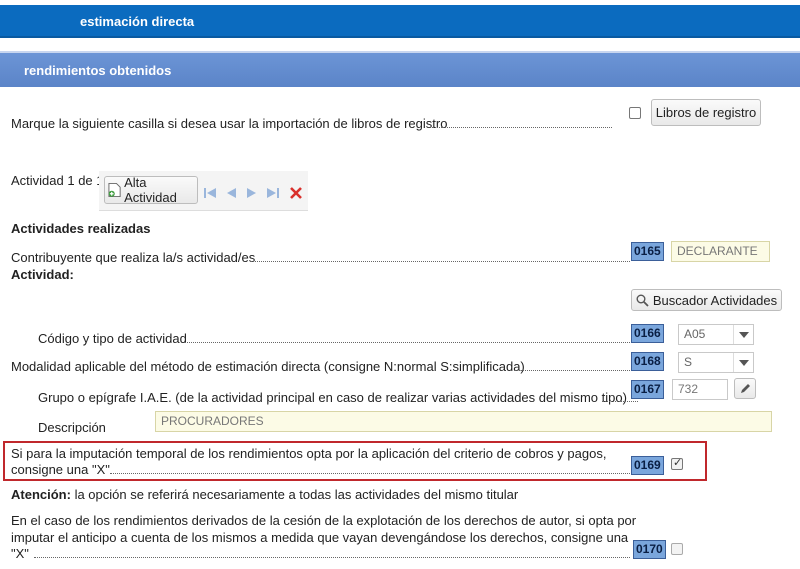  What do you see at coordinates (400, 69) in the screenshot?
I see `section-bar: rendimientos obtenidos` at bounding box center [400, 69].